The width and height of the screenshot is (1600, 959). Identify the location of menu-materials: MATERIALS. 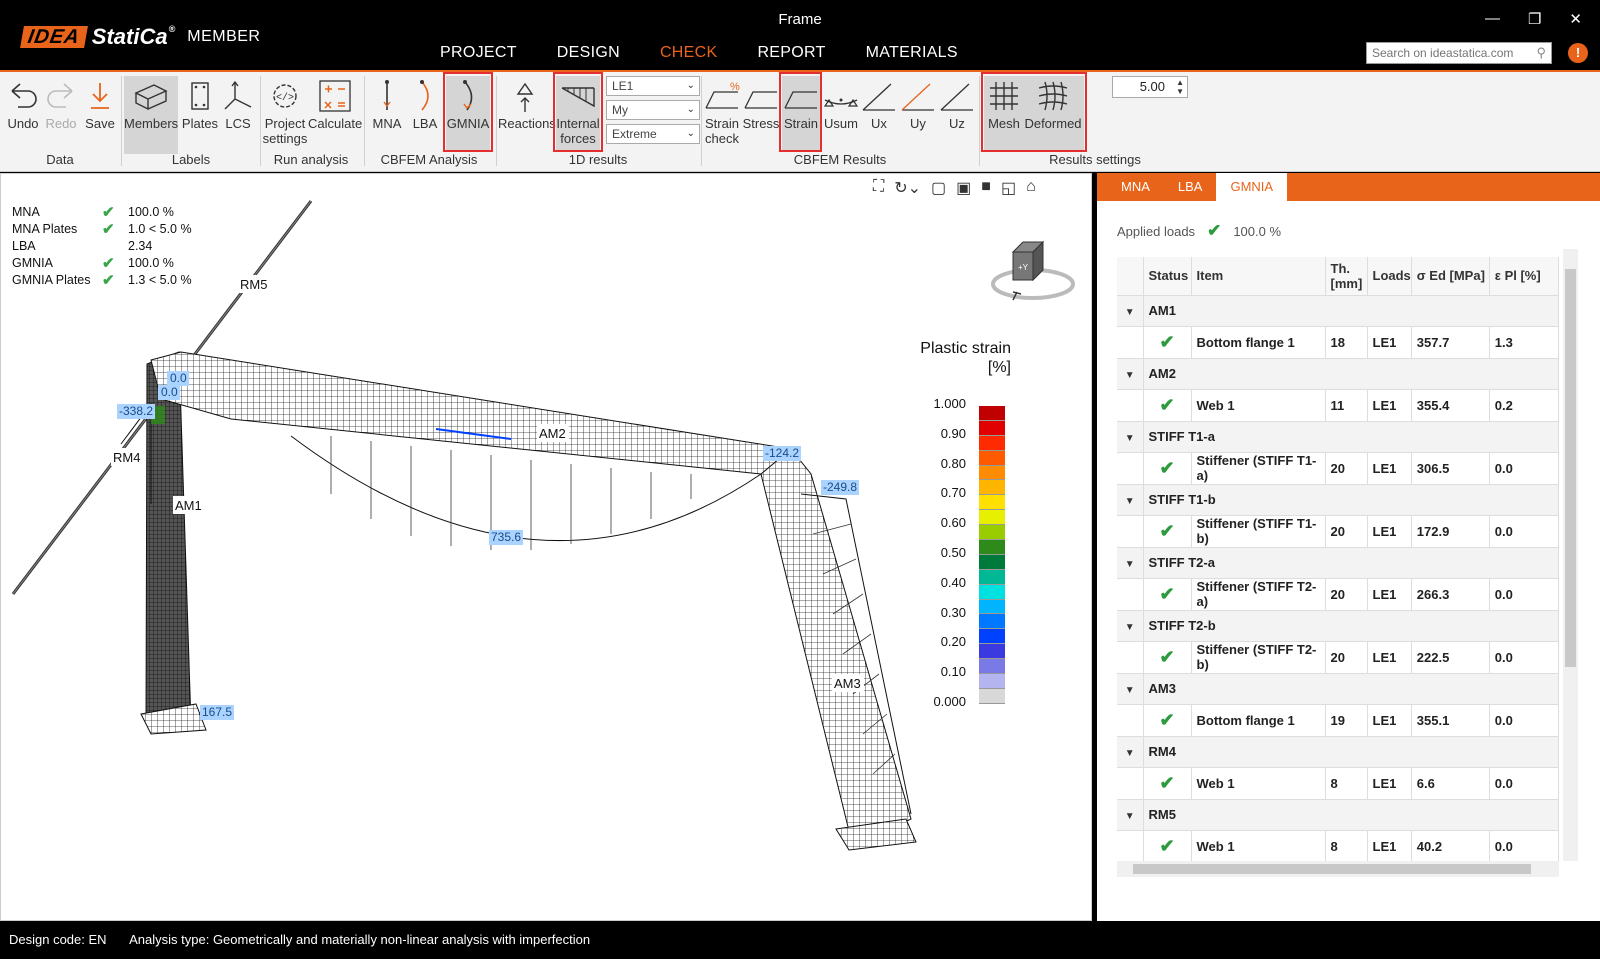
(912, 55).